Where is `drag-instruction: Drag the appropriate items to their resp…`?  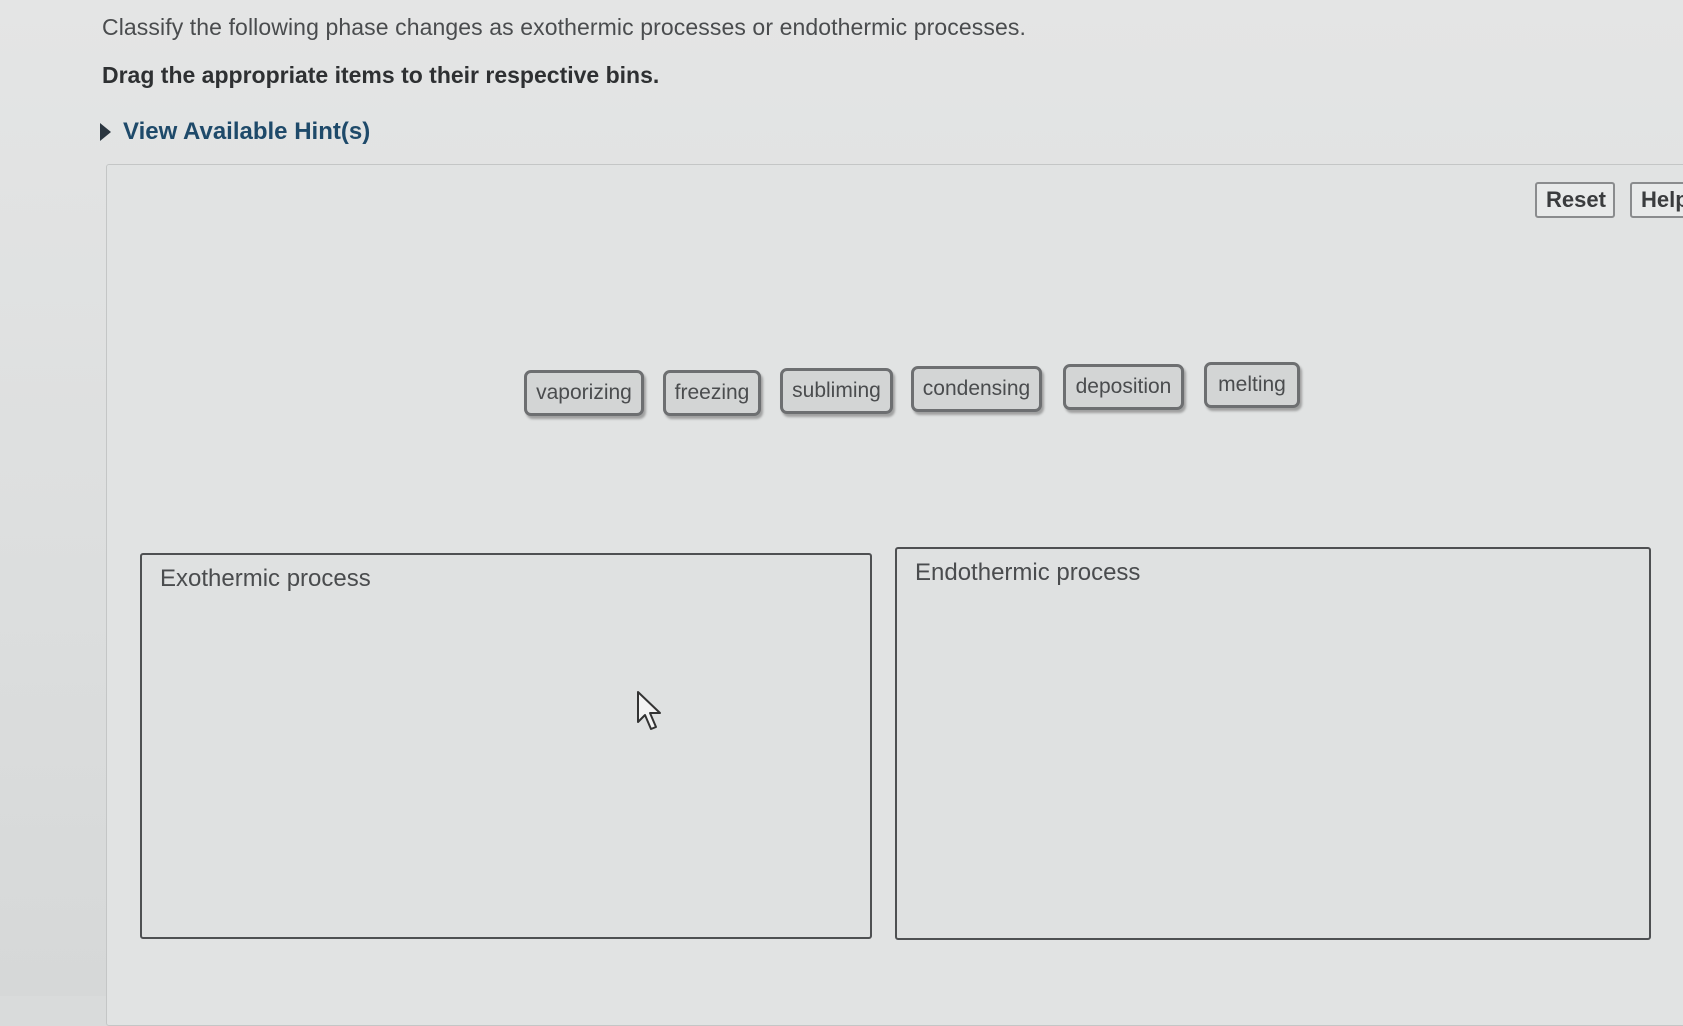 drag-instruction: Drag the appropriate items to their resp… is located at coordinates (381, 75).